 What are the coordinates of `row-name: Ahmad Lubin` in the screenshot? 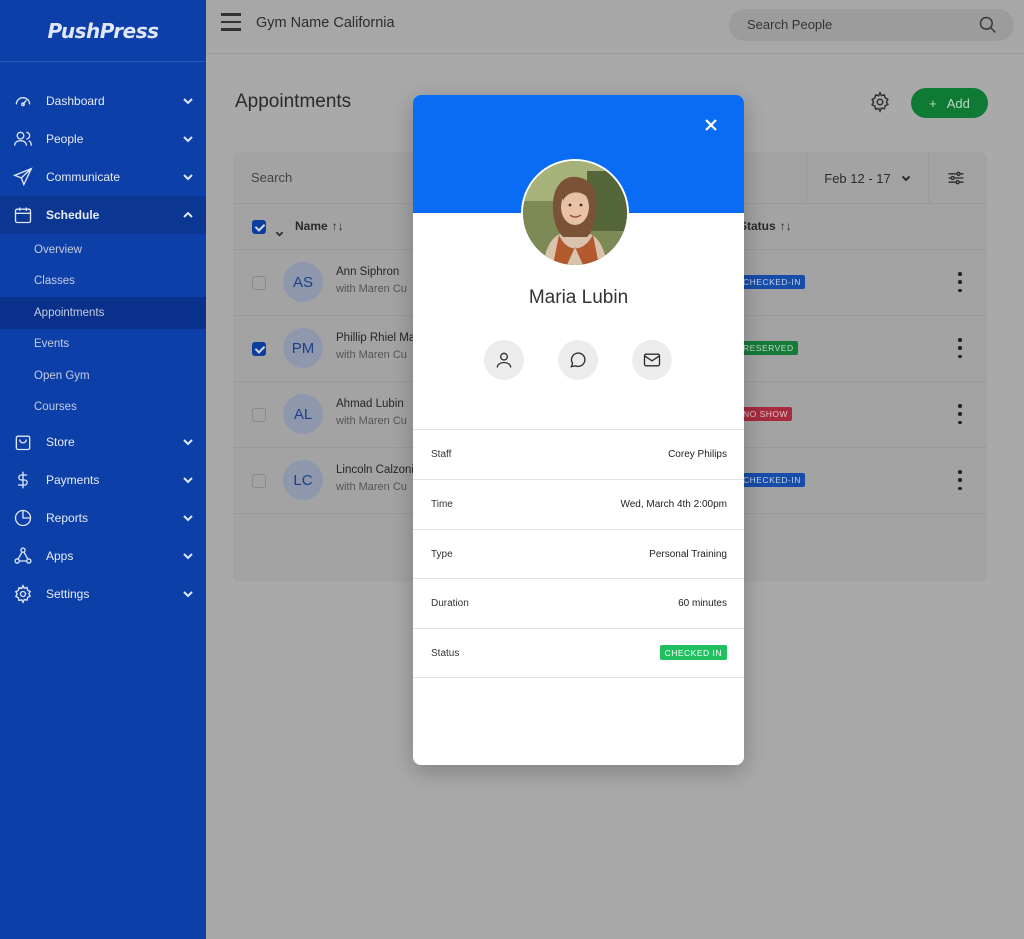 It's located at (370, 404).